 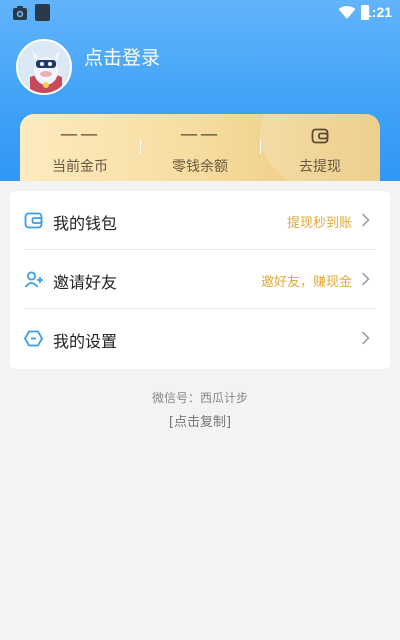 What do you see at coordinates (80, 167) in the screenshot?
I see `current-coins-label: 当前金币` at bounding box center [80, 167].